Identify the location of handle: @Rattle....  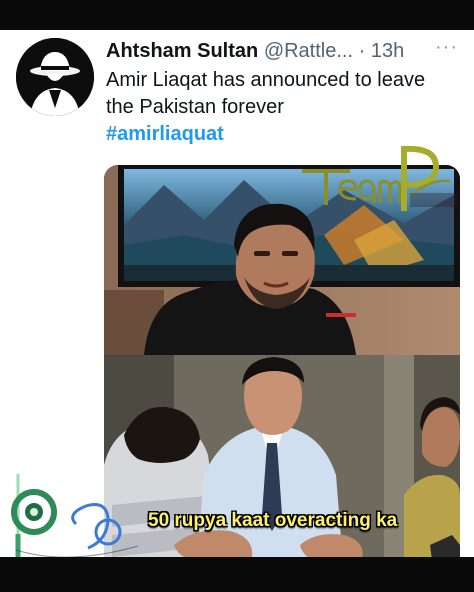
(308, 51).